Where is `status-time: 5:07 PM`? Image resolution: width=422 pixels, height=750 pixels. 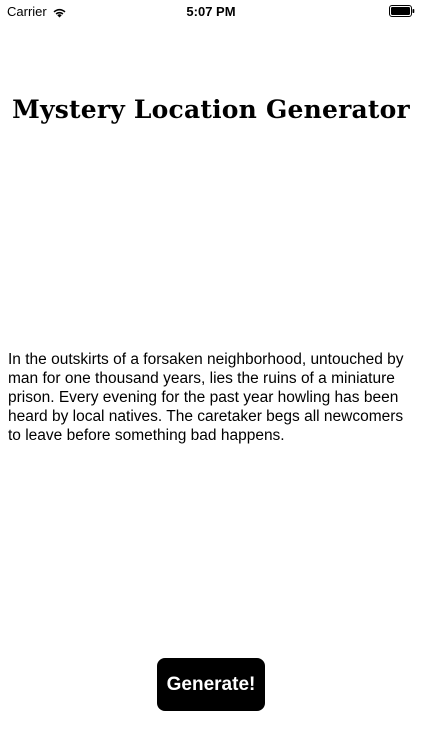
status-time: 5:07 PM is located at coordinates (211, 11).